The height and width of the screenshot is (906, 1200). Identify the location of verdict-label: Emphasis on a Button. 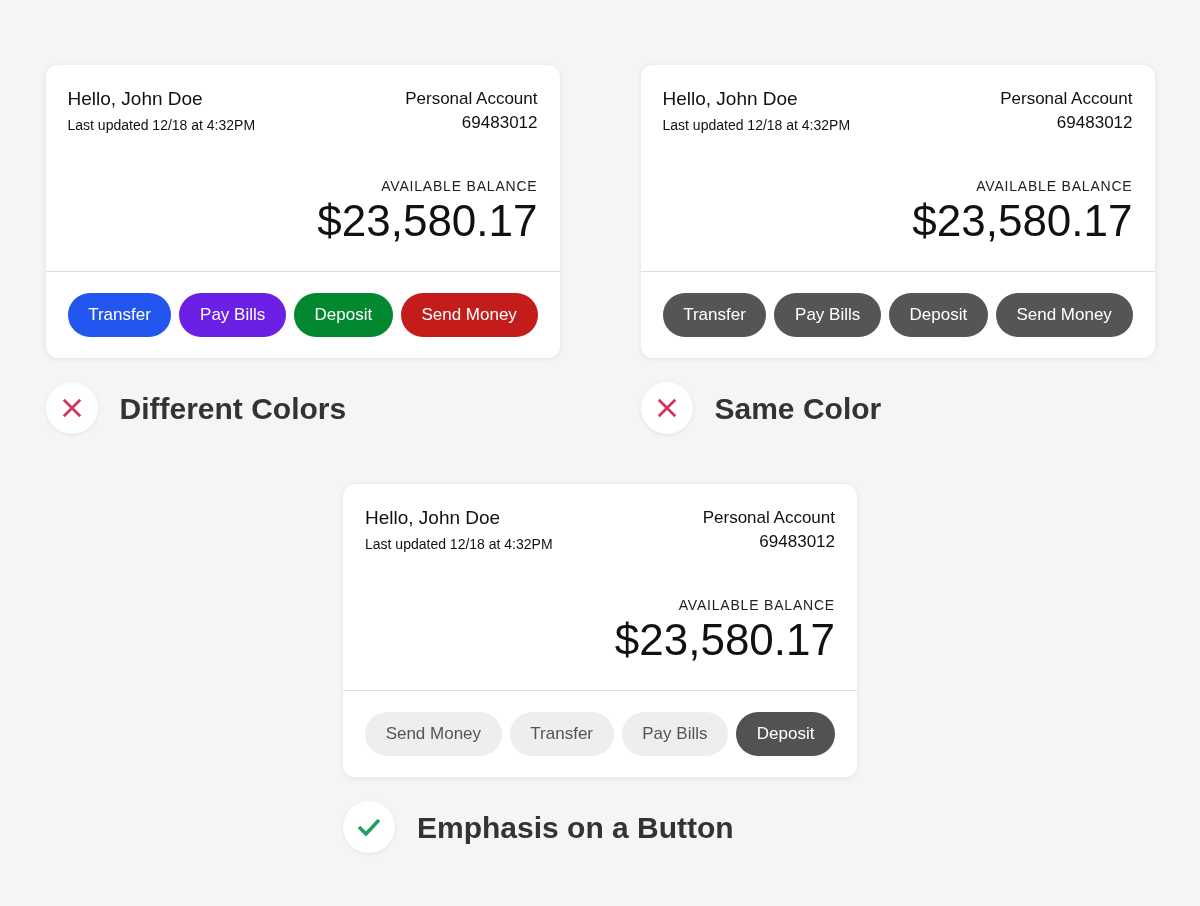
(575, 827).